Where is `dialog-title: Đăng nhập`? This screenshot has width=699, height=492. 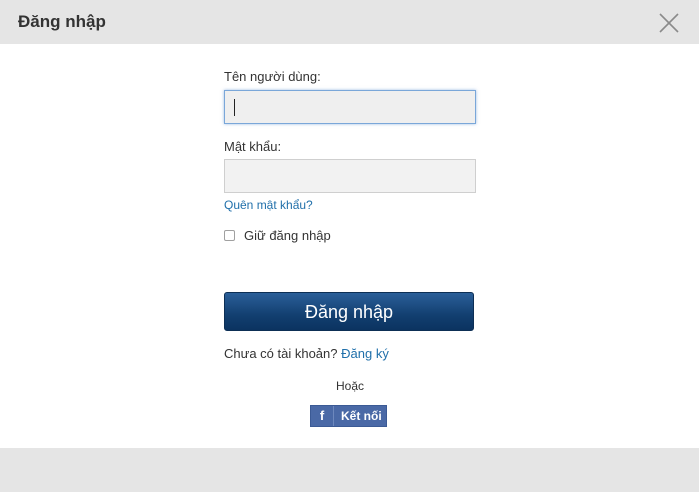
dialog-title: Đăng nhập is located at coordinates (62, 21).